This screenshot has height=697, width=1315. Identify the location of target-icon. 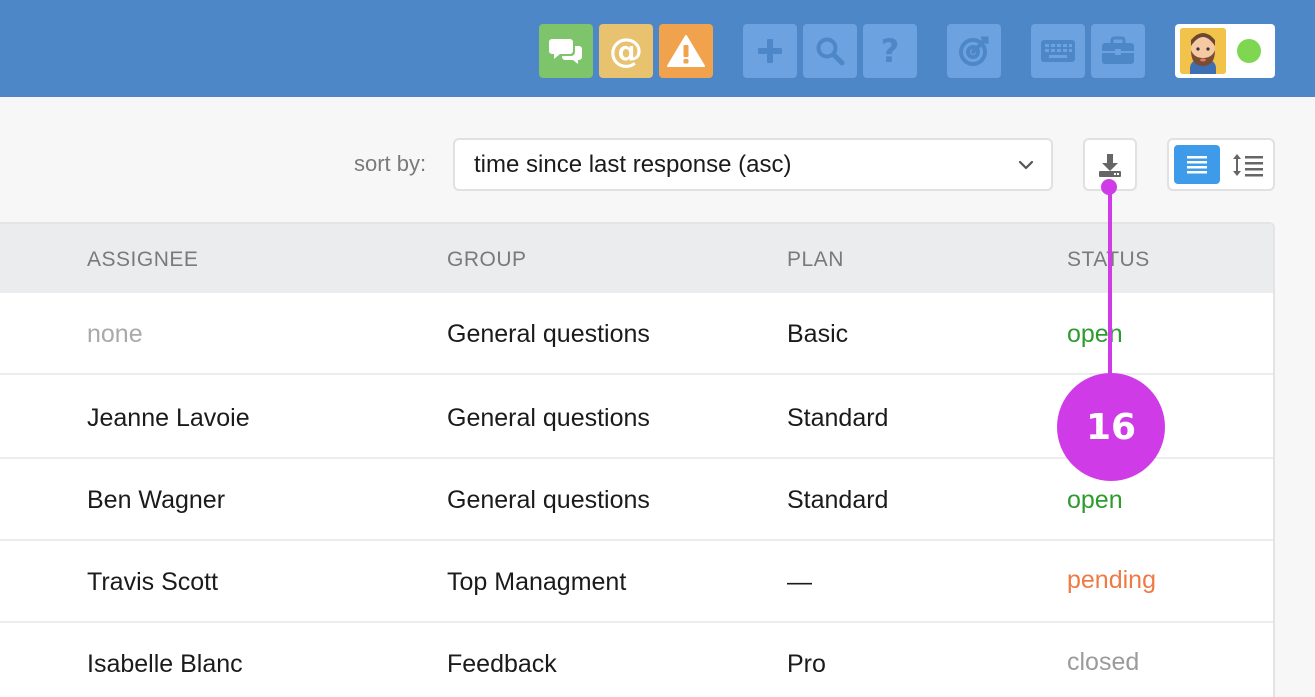
(974, 51).